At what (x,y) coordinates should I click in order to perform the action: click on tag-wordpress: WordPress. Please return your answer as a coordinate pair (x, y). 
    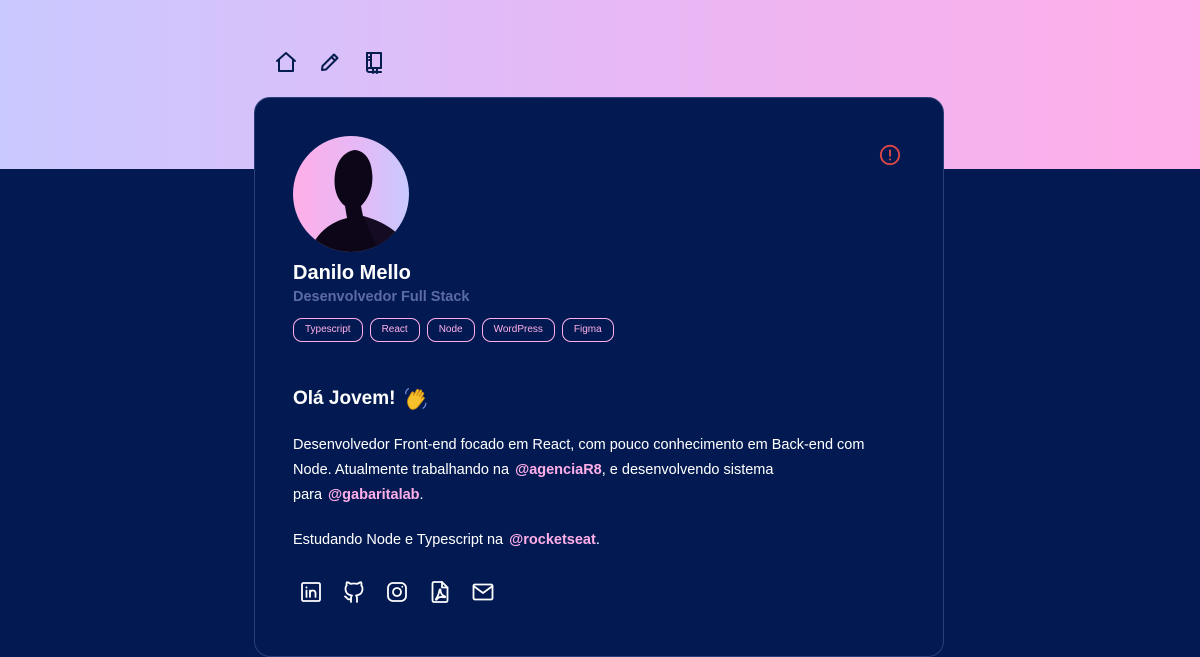
    Looking at the image, I should click on (518, 330).